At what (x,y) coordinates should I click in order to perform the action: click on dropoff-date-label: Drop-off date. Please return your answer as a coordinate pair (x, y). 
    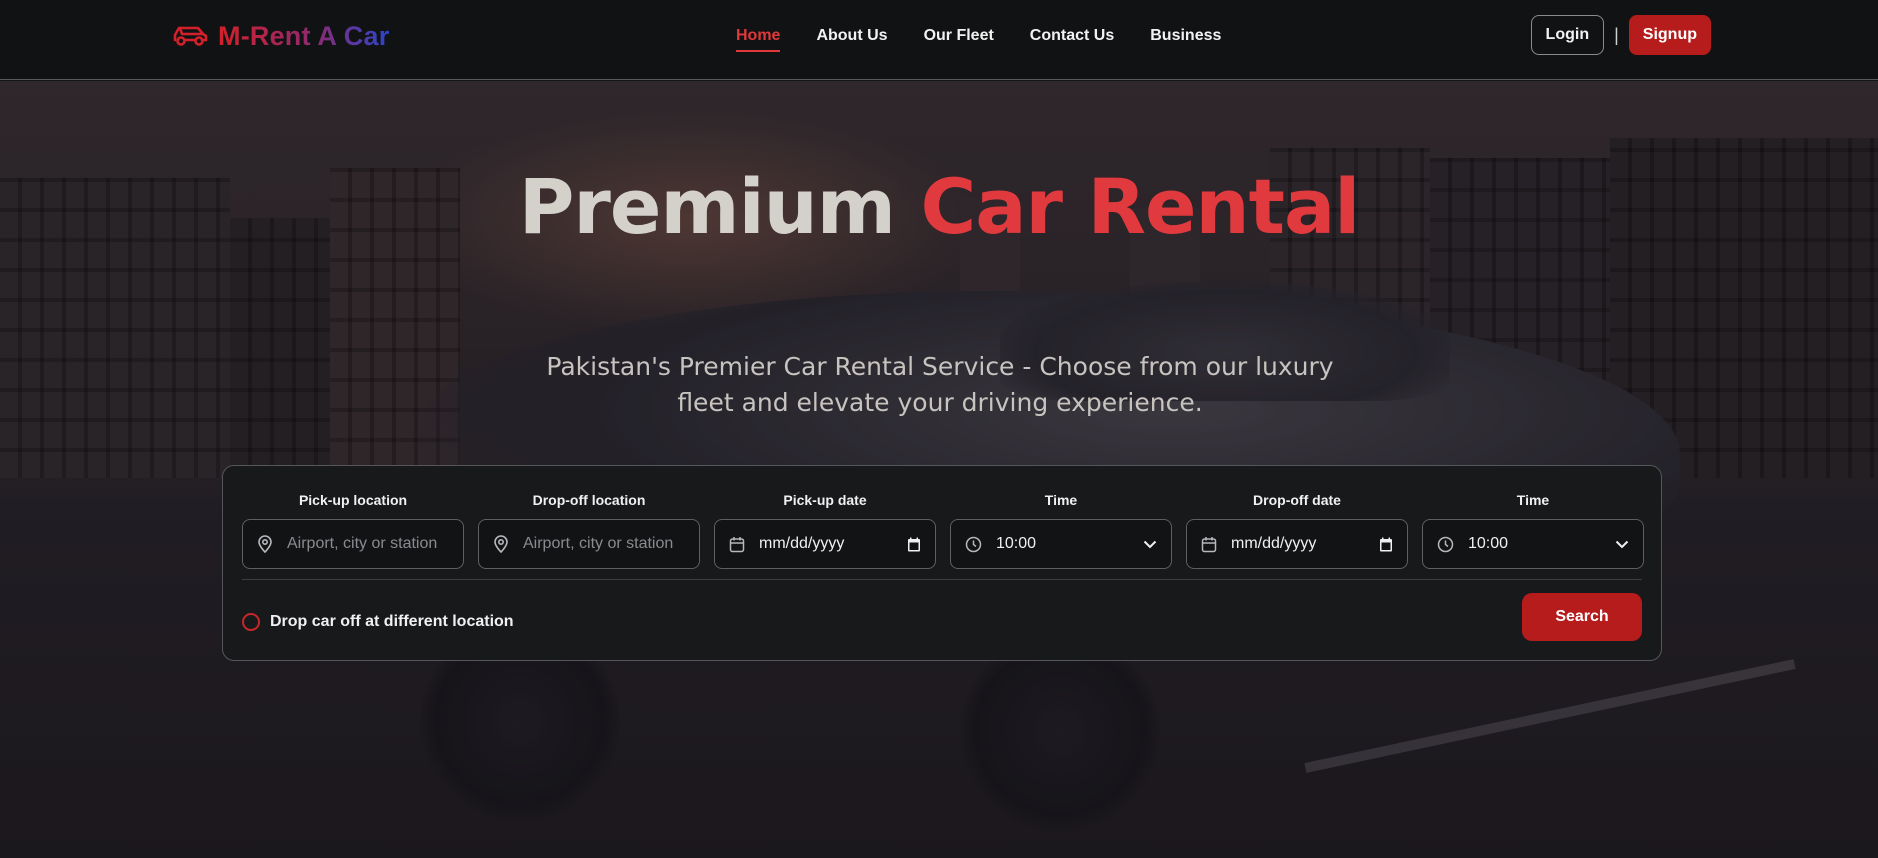
    Looking at the image, I should click on (1297, 500).